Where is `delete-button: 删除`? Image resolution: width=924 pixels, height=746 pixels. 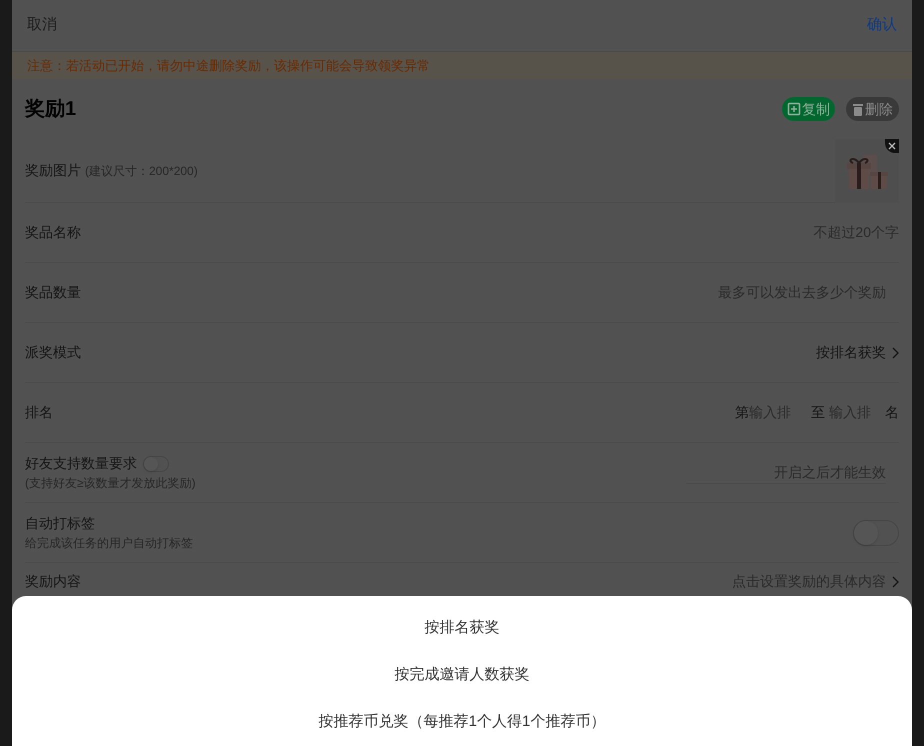 delete-button: 删除 is located at coordinates (872, 109).